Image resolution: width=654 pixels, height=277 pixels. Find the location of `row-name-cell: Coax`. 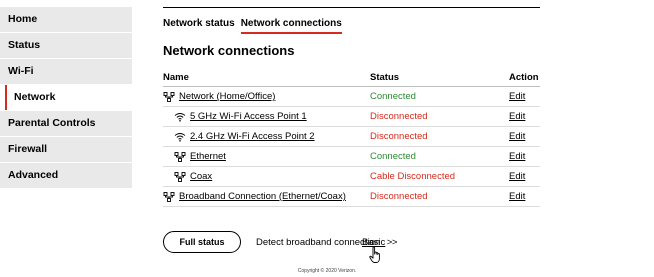

row-name-cell: Coax is located at coordinates (266, 176).